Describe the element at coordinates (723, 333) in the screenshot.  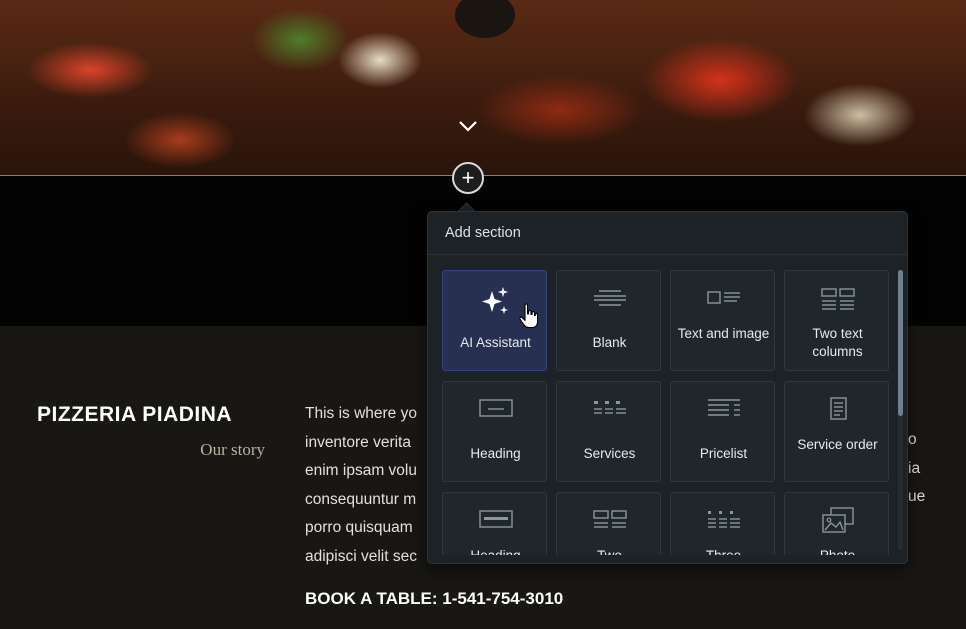
I see `tile-label: Text and image` at that location.